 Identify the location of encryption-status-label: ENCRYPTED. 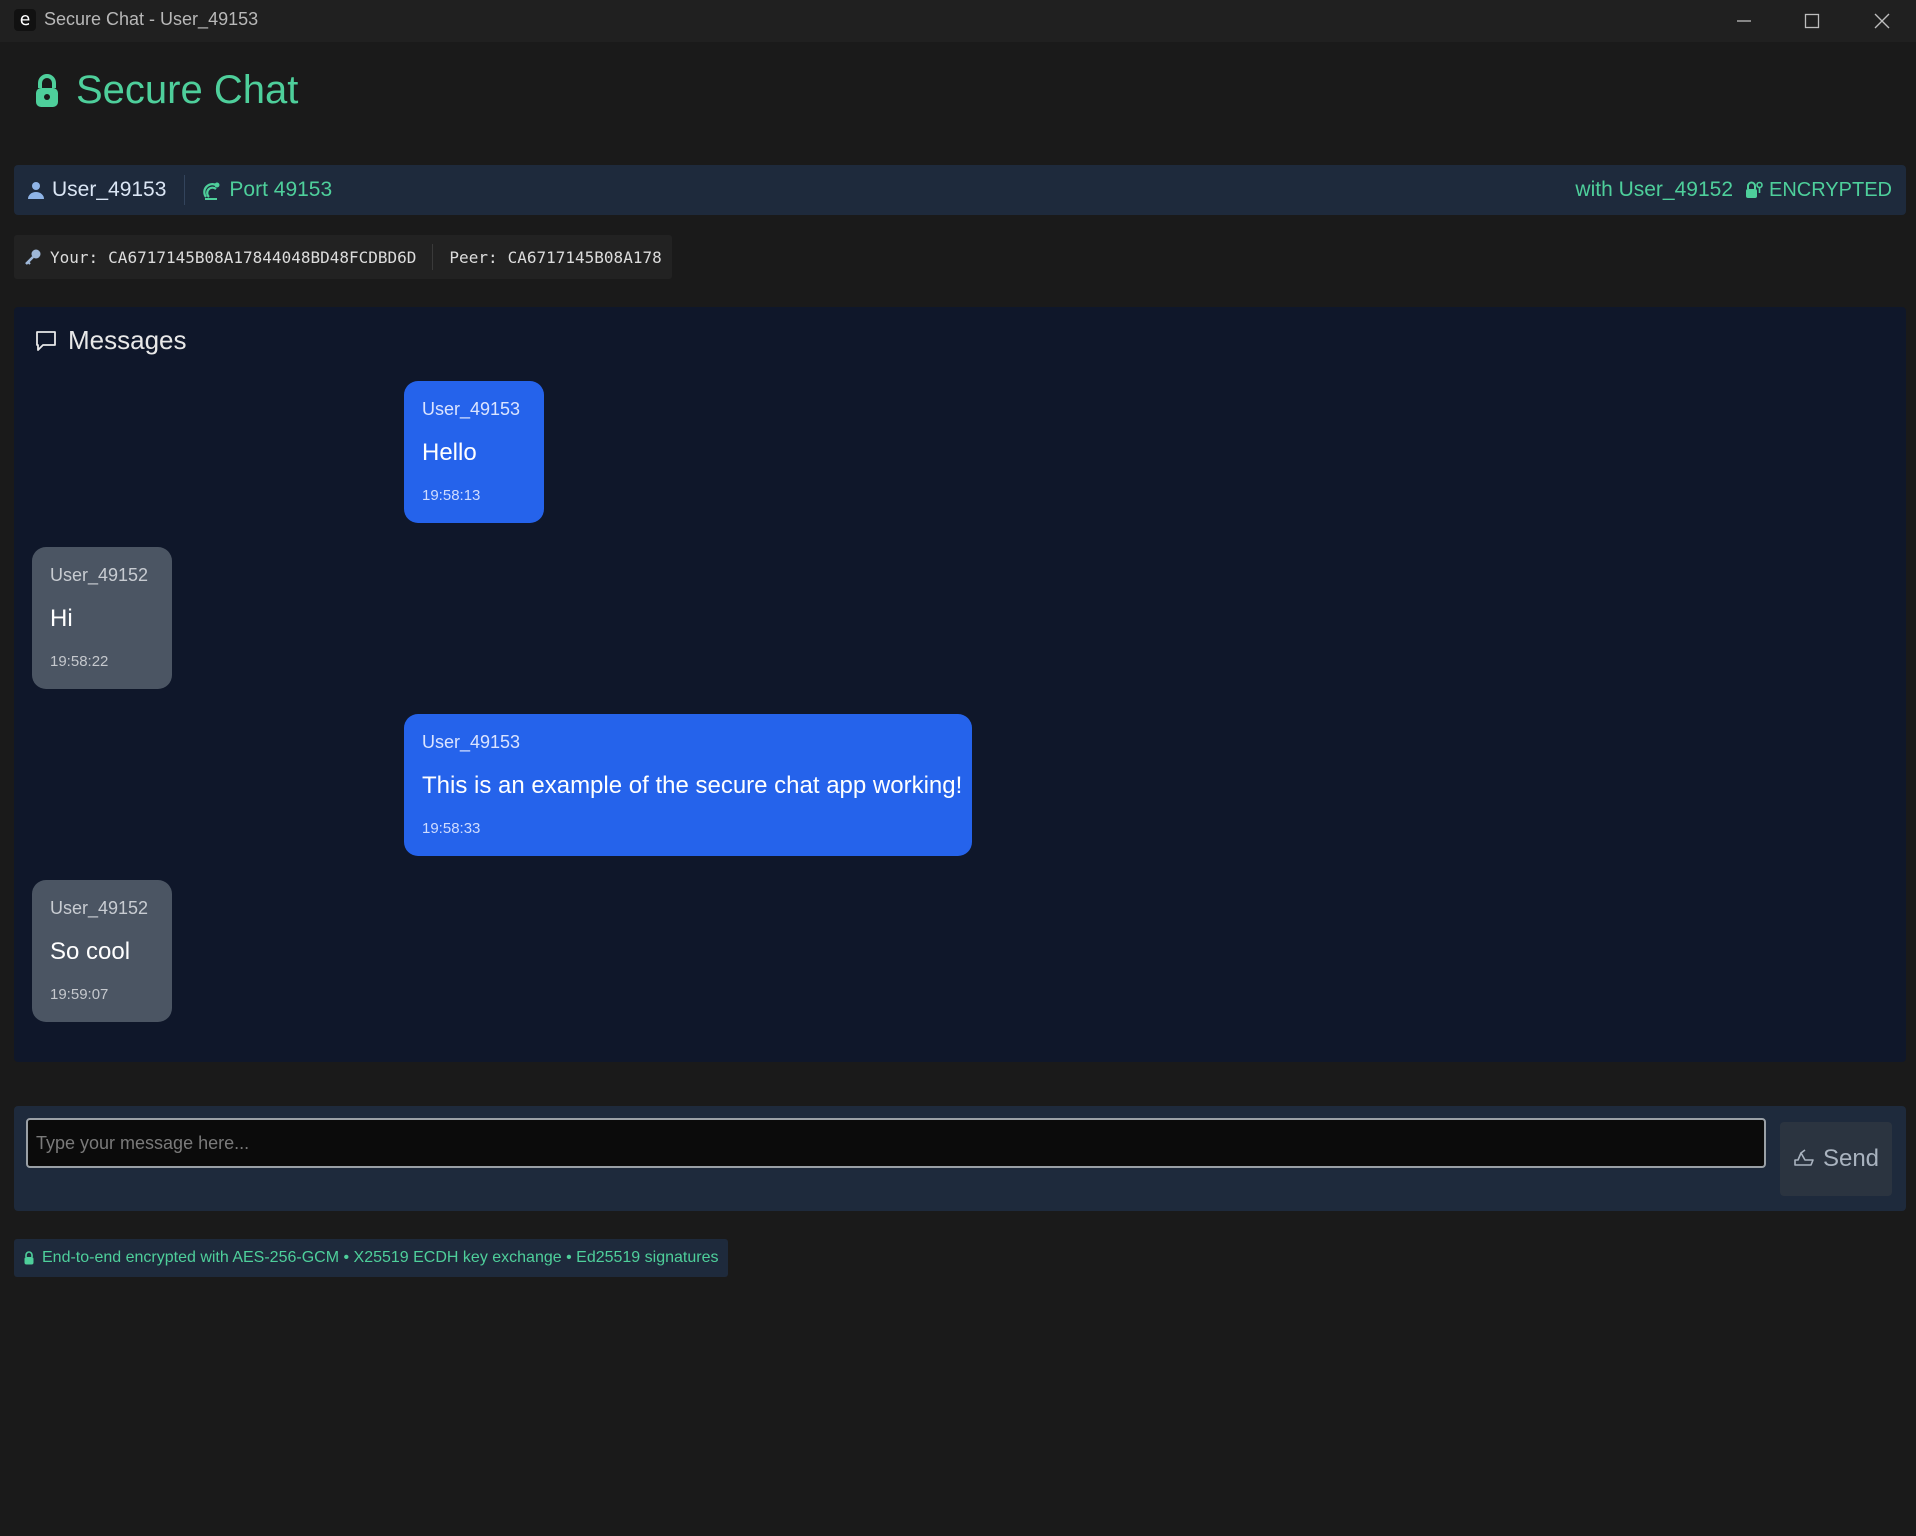
(1830, 189).